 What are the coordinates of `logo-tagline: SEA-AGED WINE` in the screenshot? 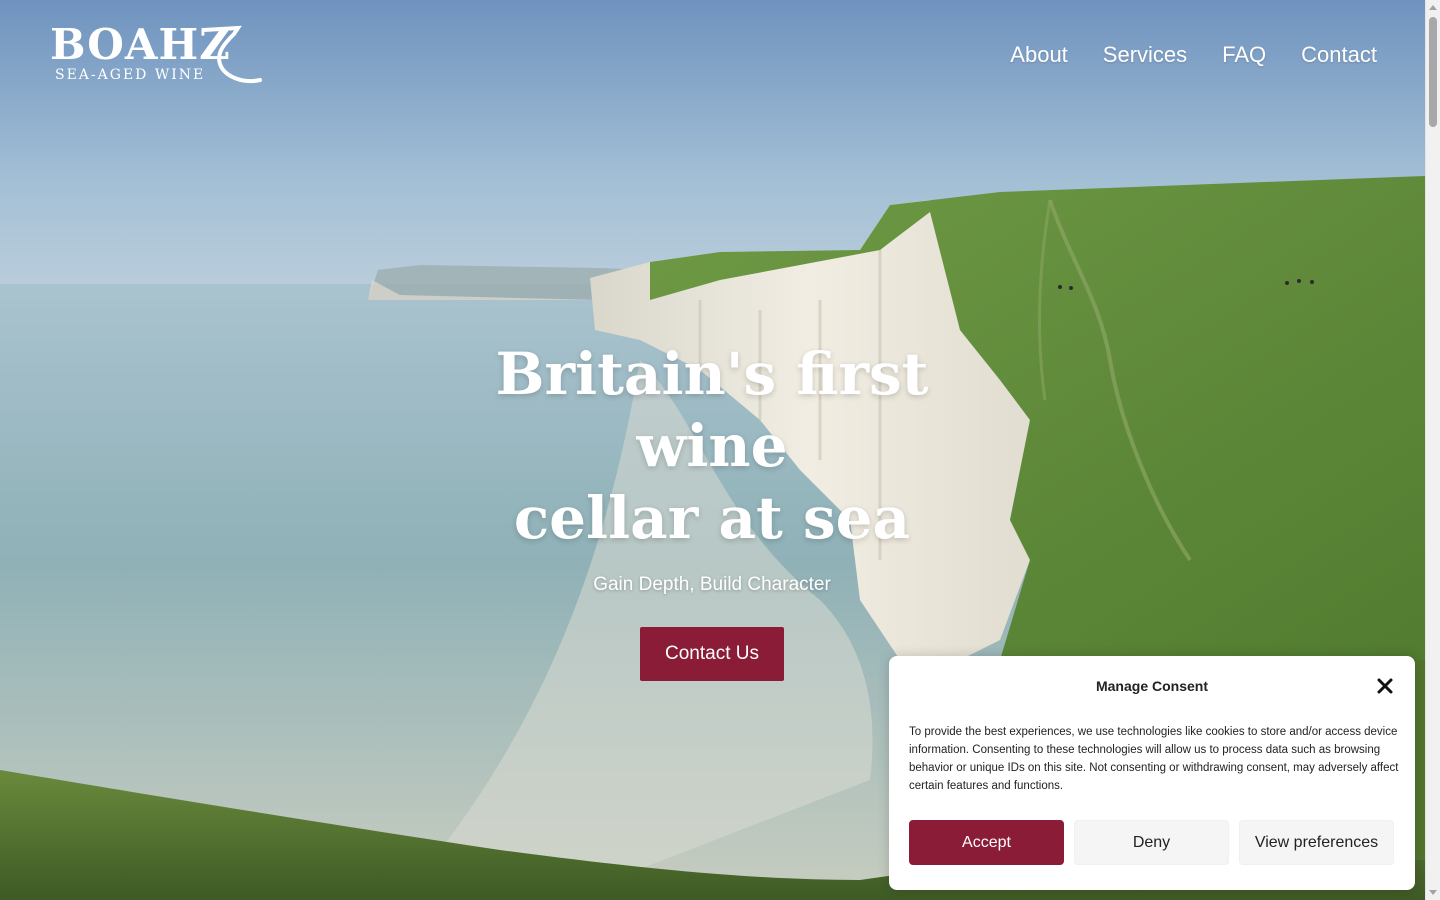 It's located at (130, 75).